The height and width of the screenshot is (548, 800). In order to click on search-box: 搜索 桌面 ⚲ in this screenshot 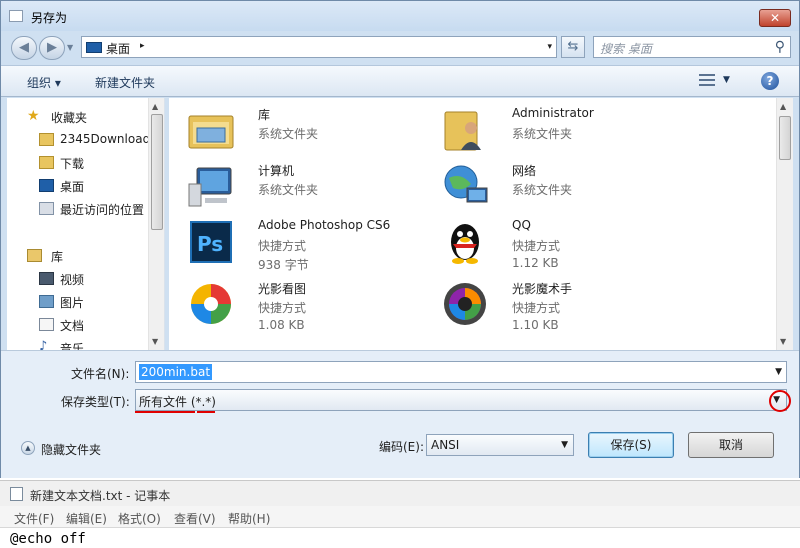, I will do `click(692, 47)`.